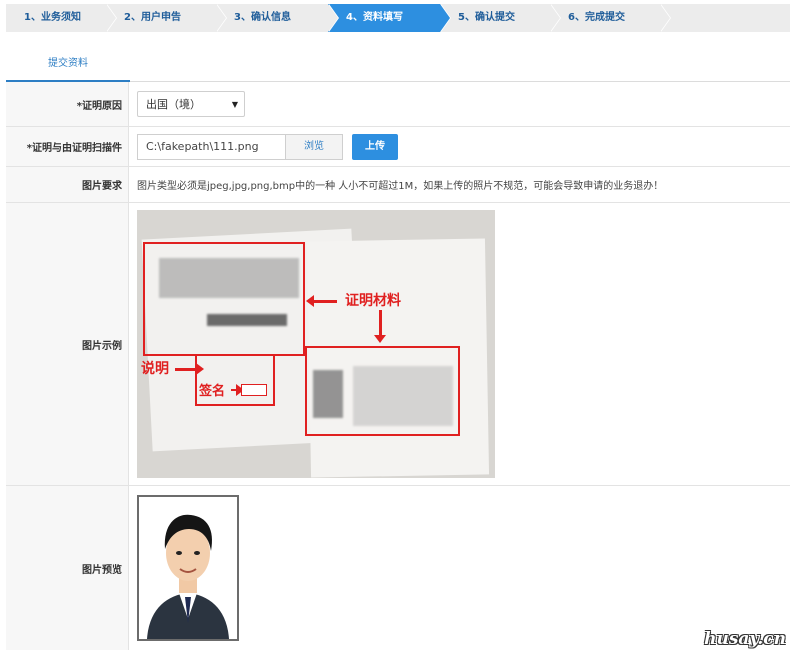 The image size is (800, 657). Describe the element at coordinates (398, 66) in the screenshot. I see `tab-bar: 提交资料` at that location.